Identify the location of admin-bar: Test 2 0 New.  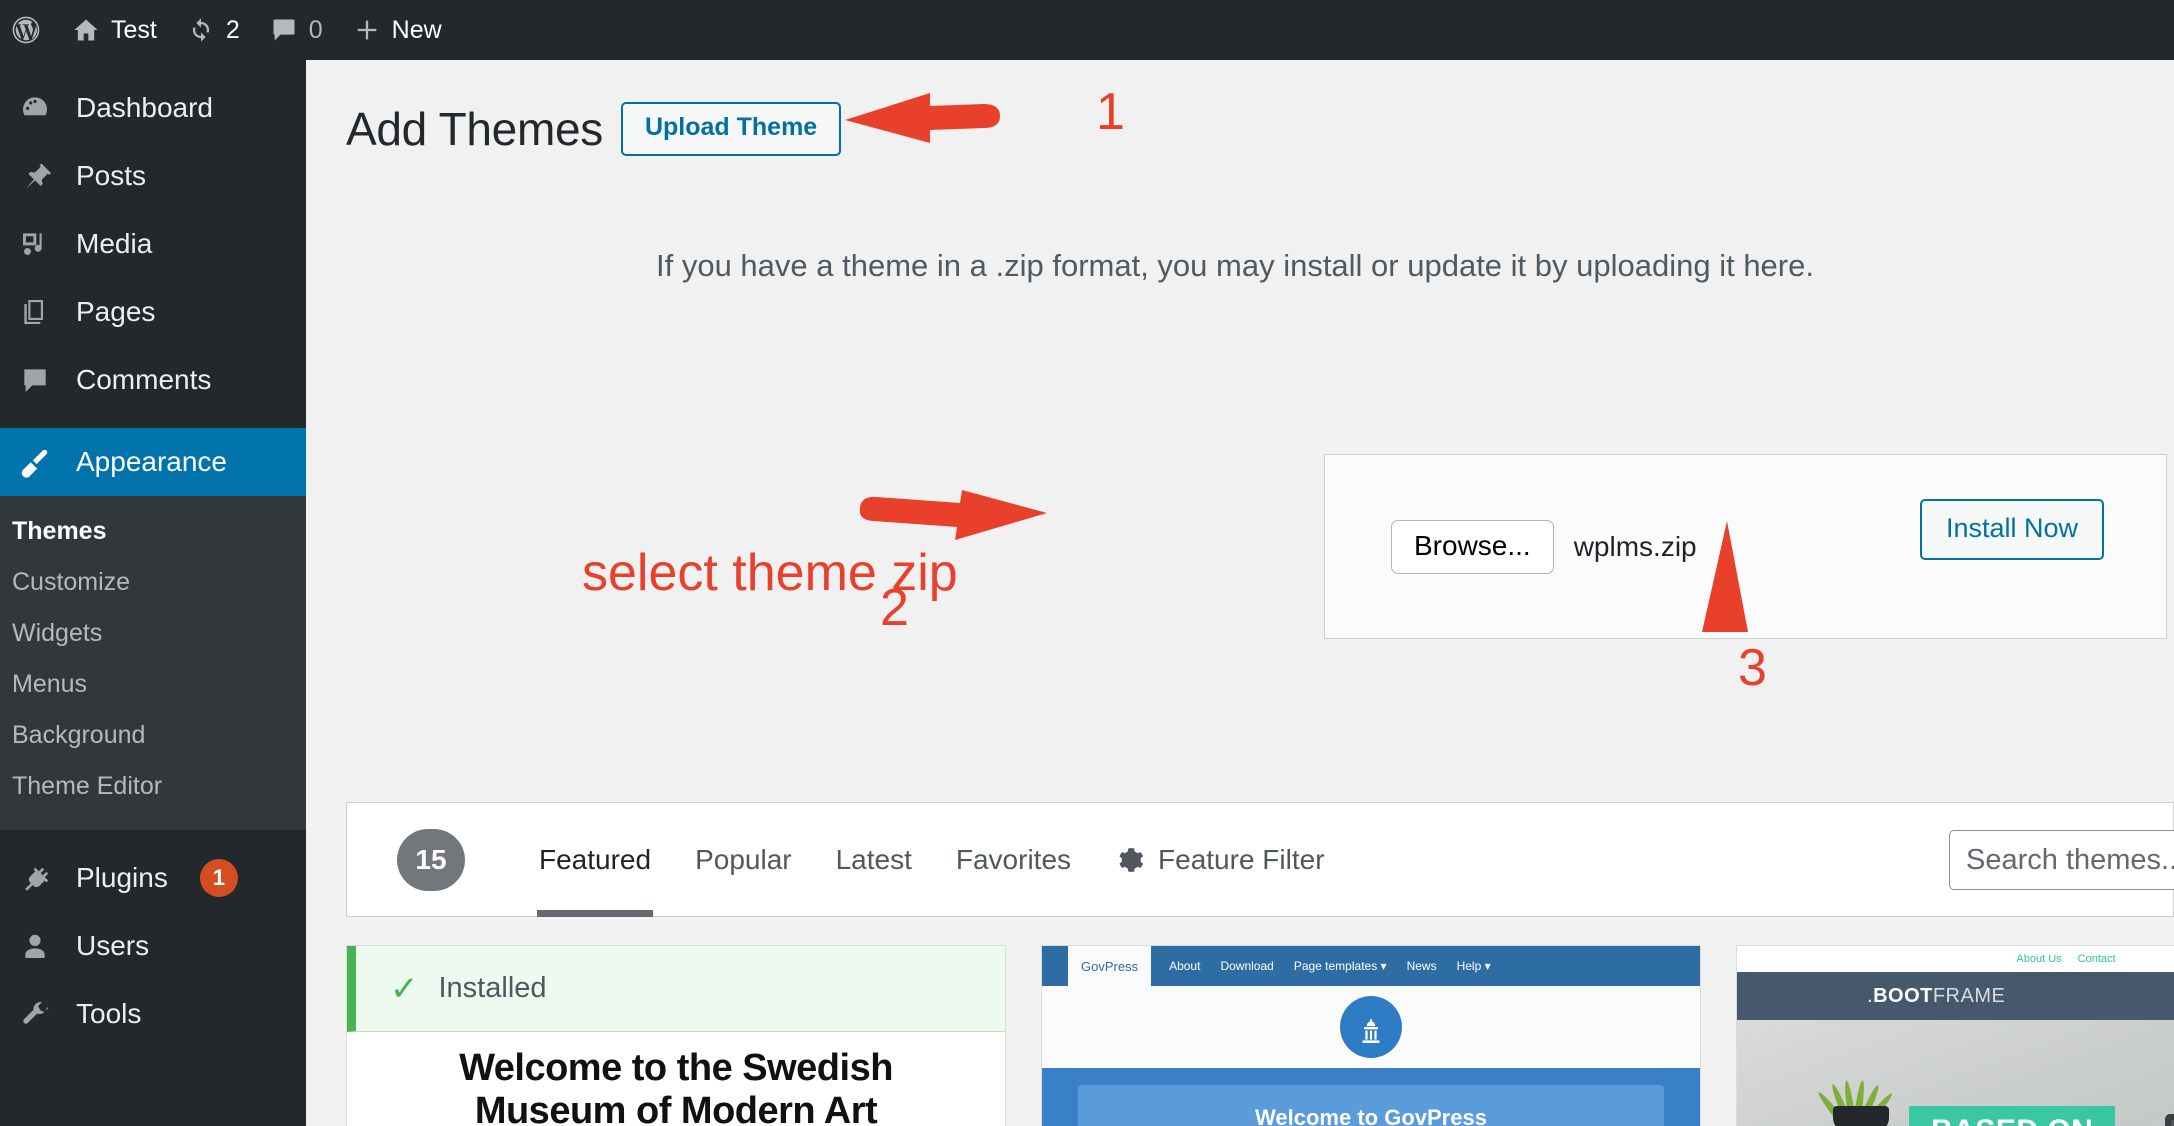
(1087, 30).